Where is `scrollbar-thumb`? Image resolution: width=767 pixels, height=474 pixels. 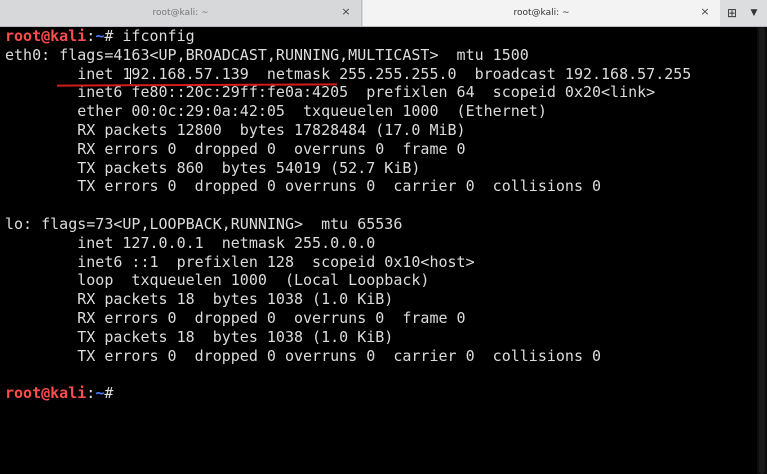
scrollbar-thumb is located at coordinates (762, 250).